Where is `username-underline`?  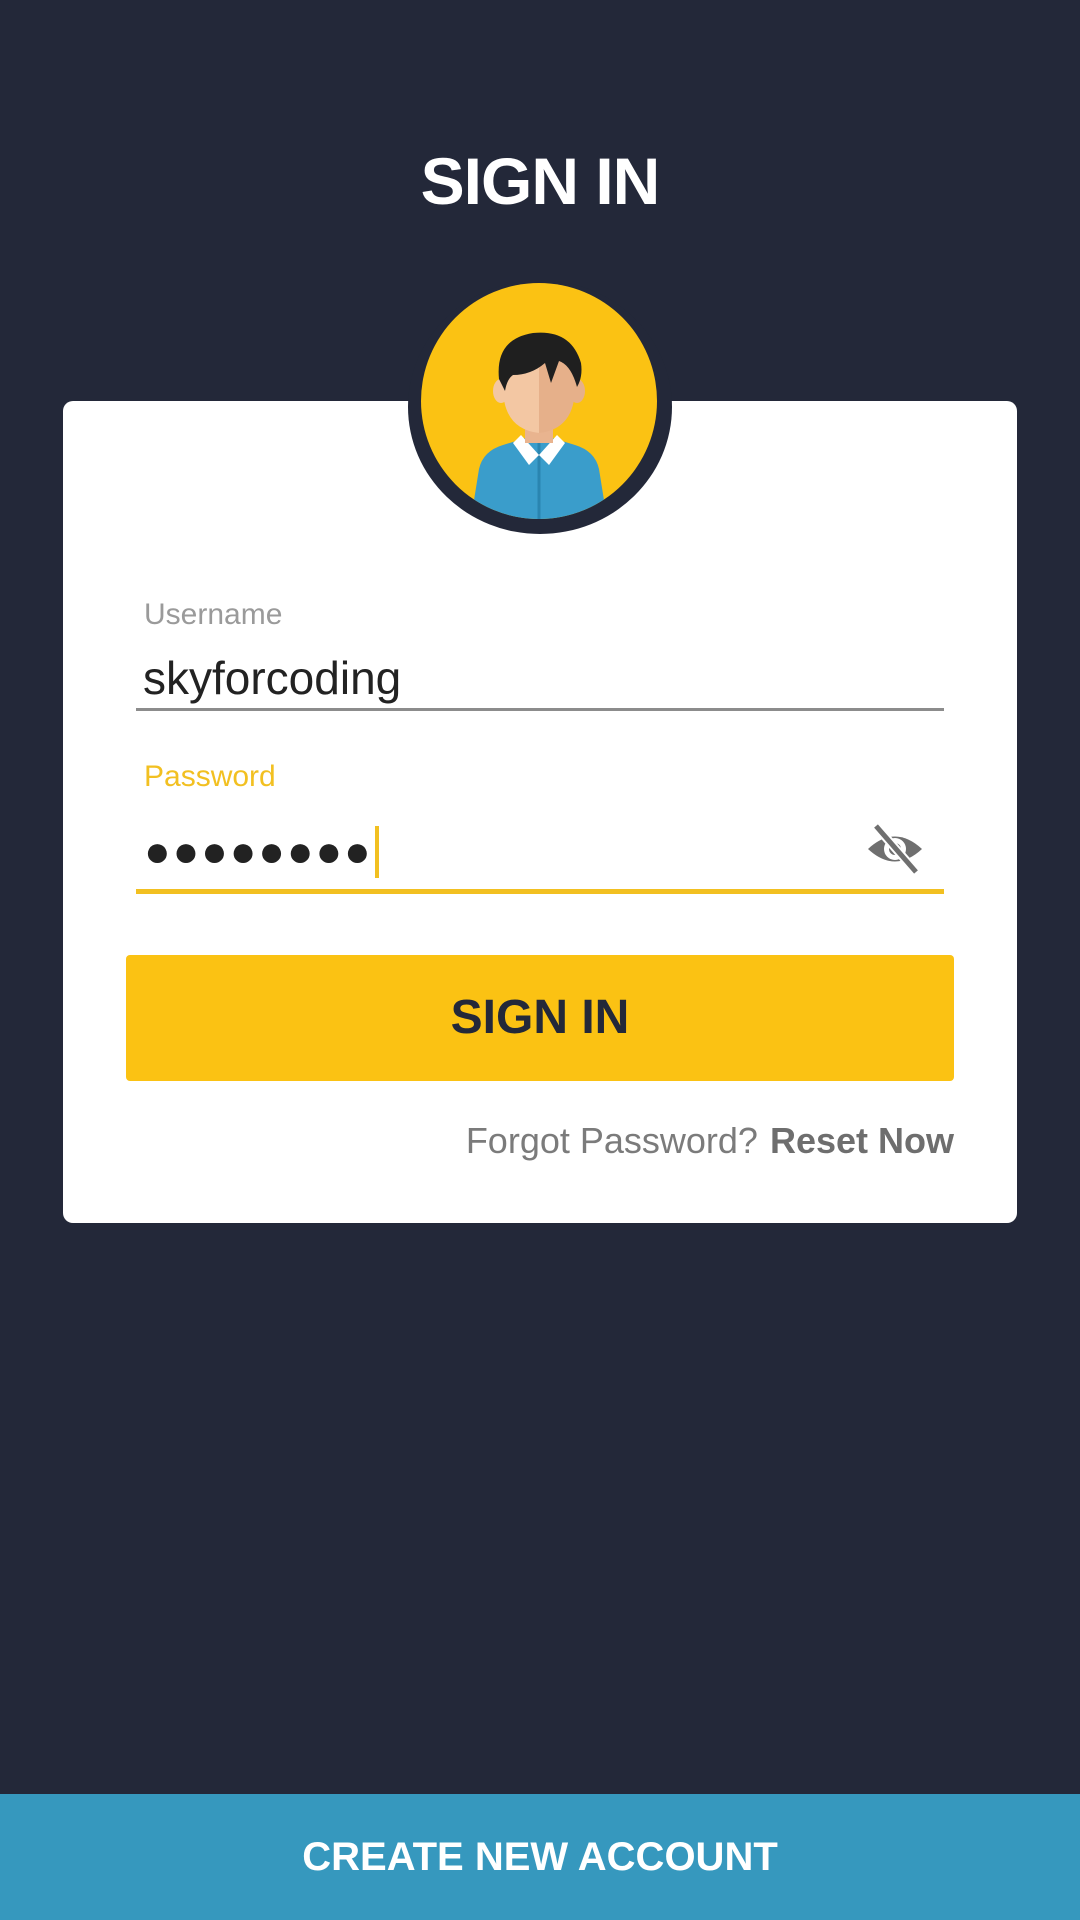
username-underline is located at coordinates (540, 709).